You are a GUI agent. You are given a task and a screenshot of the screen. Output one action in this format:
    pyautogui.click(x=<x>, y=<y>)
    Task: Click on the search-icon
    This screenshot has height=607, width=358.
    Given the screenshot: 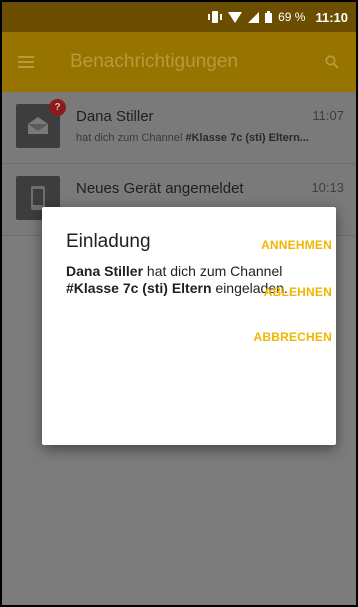 What is the action you would take?
    pyautogui.click(x=332, y=62)
    